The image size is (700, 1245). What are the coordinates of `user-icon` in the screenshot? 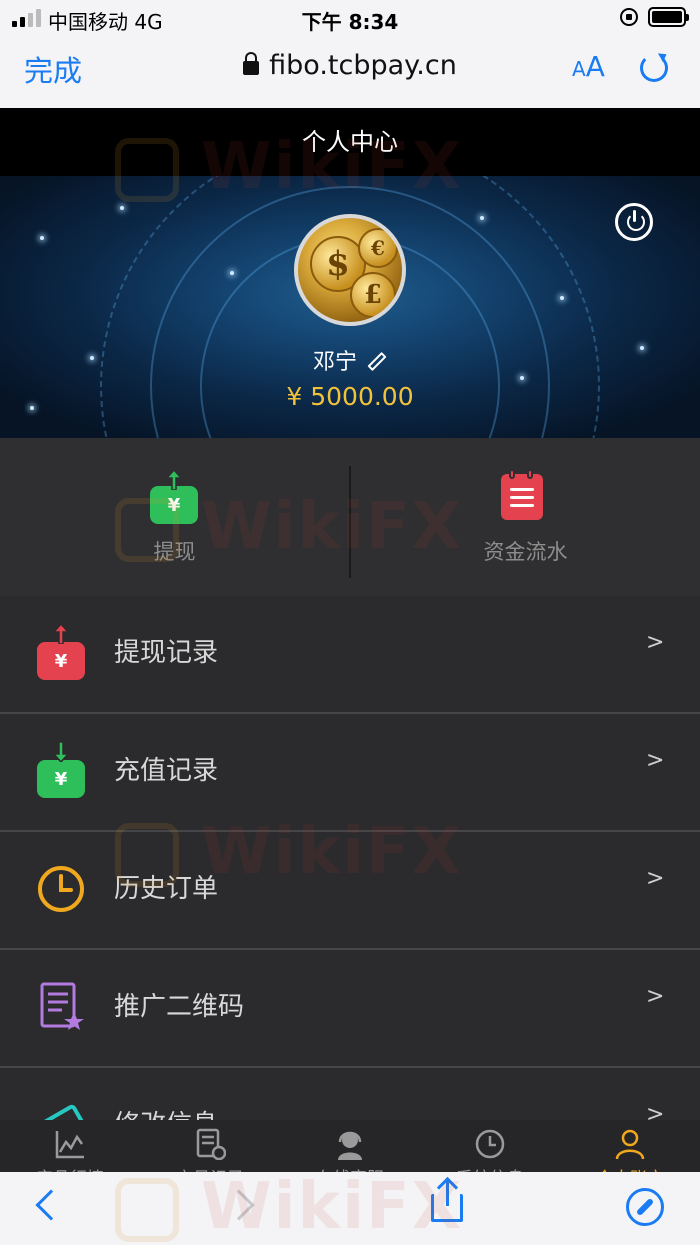 It's located at (630, 1144).